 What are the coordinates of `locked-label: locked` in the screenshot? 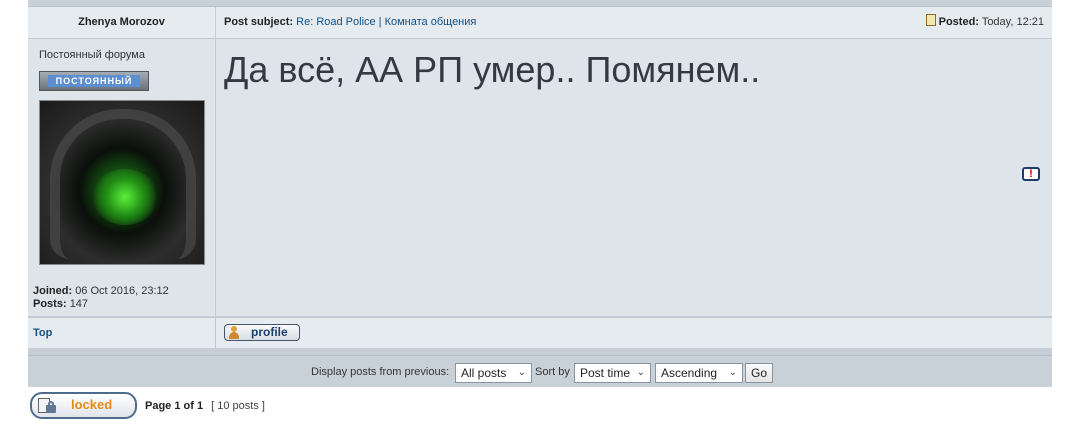 It's located at (92, 404).